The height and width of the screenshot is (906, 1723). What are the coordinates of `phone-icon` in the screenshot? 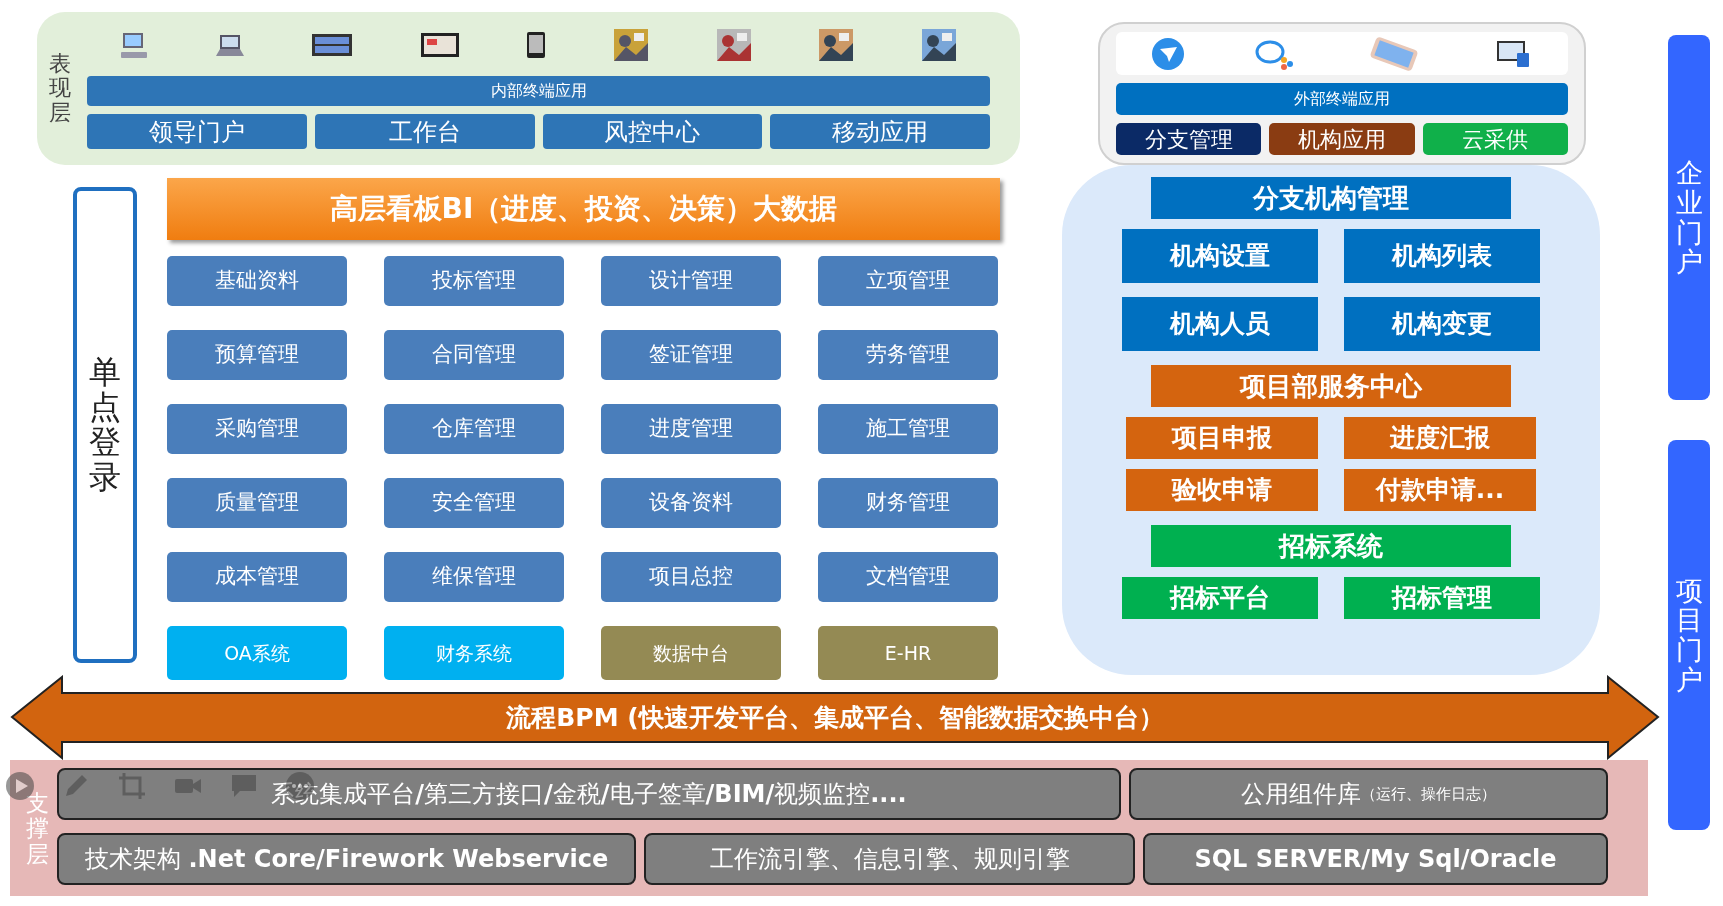 It's located at (536, 45).